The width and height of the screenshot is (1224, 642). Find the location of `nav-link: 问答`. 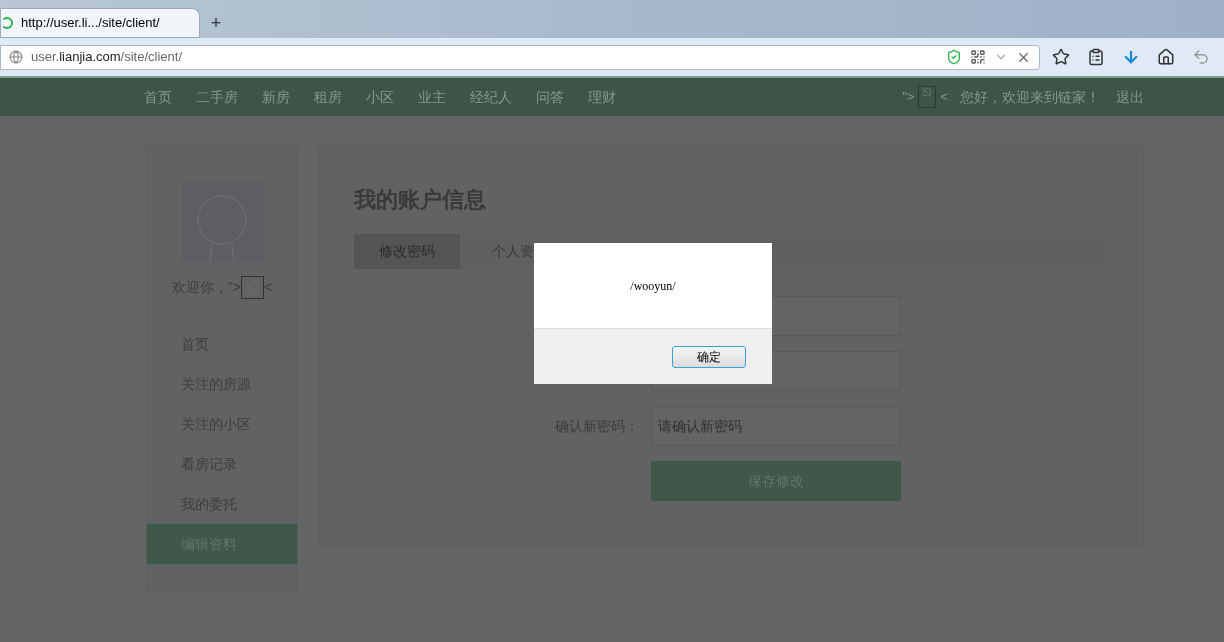

nav-link: 问答 is located at coordinates (550, 97).